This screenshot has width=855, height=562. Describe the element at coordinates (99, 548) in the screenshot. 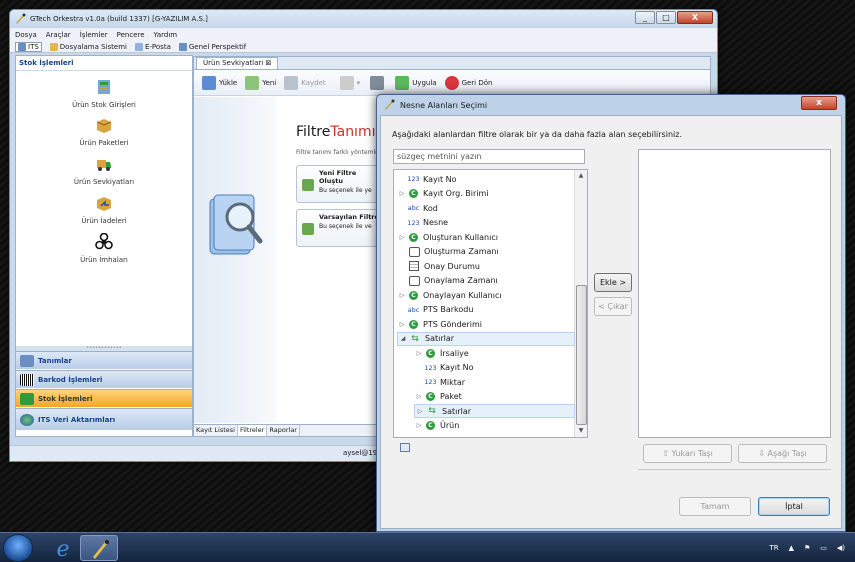

I see `taskbar-app-orkestra` at that location.